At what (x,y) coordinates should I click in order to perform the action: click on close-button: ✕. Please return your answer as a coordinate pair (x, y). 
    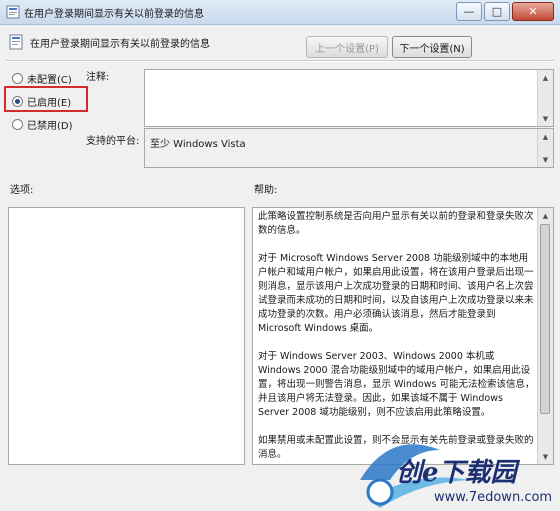
    Looking at the image, I should click on (533, 11).